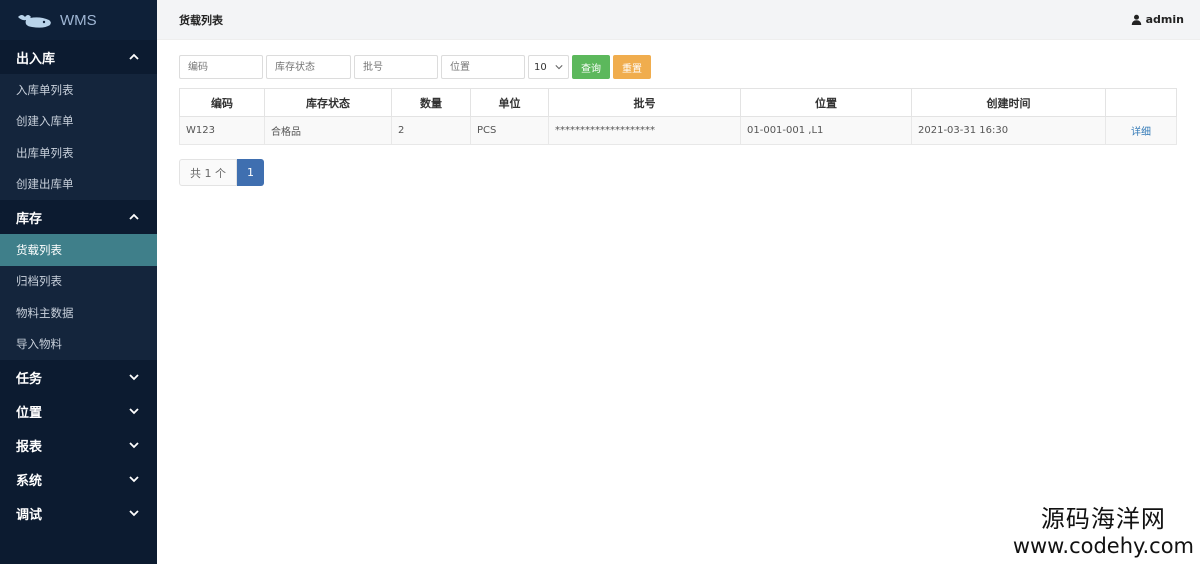  What do you see at coordinates (78, 411) in the screenshot?
I see `sidebar-group-locations: 位置` at bounding box center [78, 411].